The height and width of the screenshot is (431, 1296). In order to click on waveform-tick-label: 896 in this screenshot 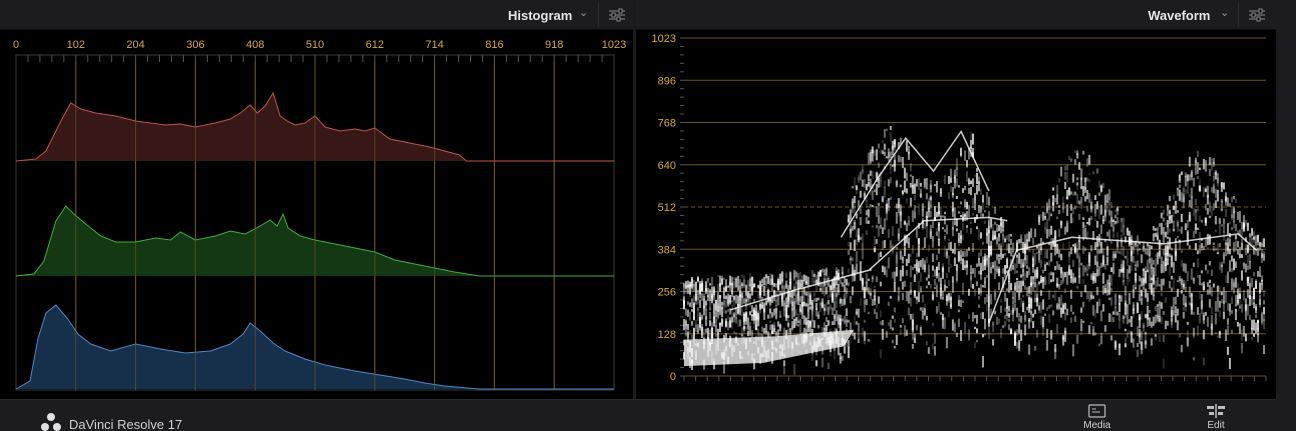, I will do `click(667, 81)`.